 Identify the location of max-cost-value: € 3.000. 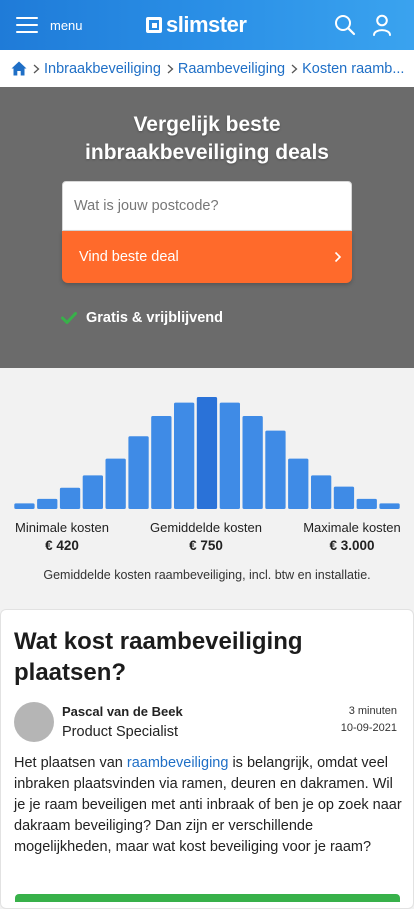
(352, 545).